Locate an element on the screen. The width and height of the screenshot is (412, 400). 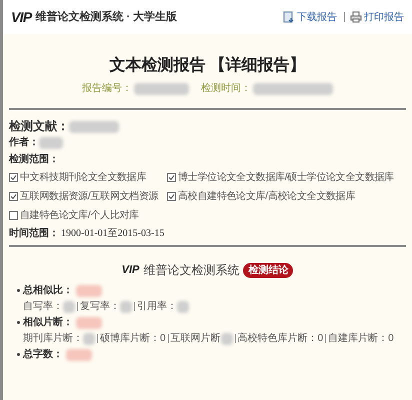
conclusion-badge: 检测结论 is located at coordinates (268, 270).